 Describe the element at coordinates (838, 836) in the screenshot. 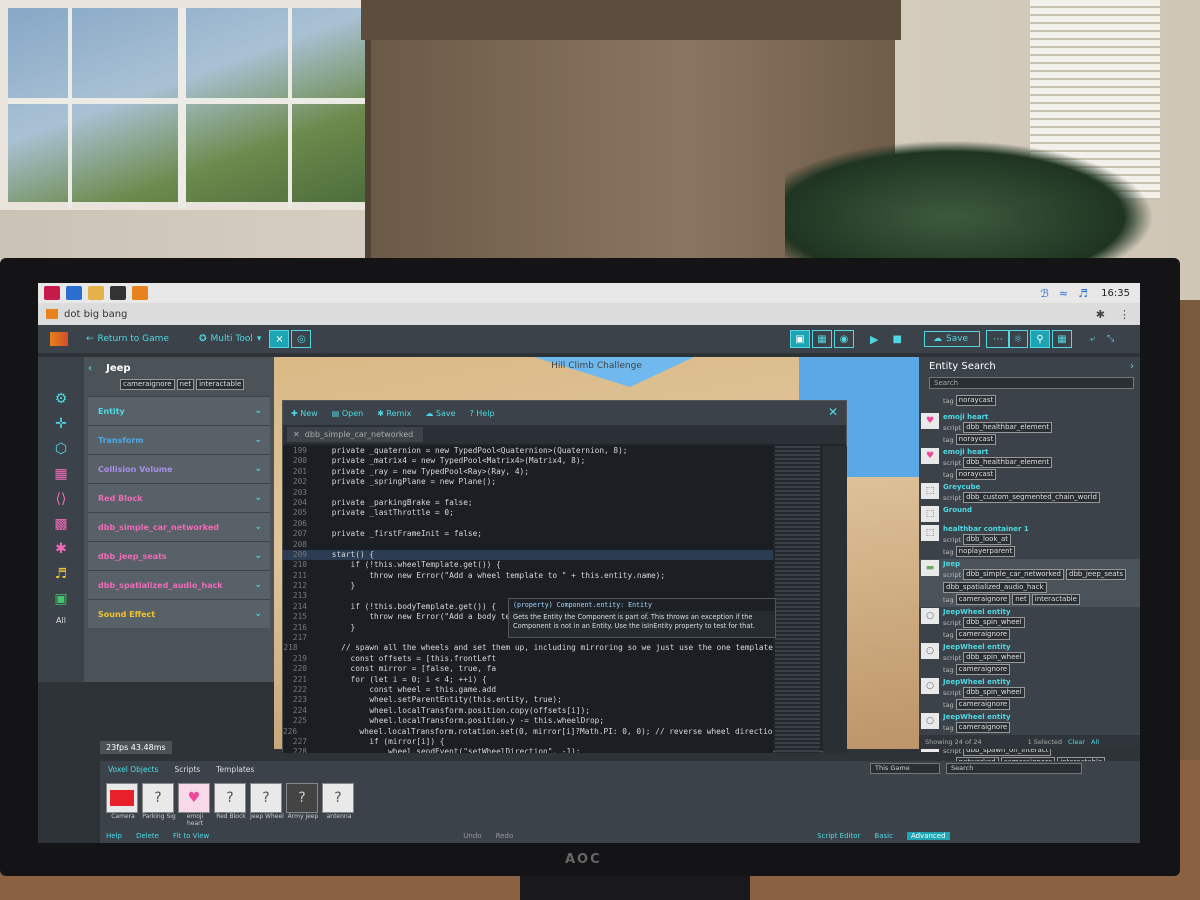

I see `script-editor-button: Script Editor` at that location.